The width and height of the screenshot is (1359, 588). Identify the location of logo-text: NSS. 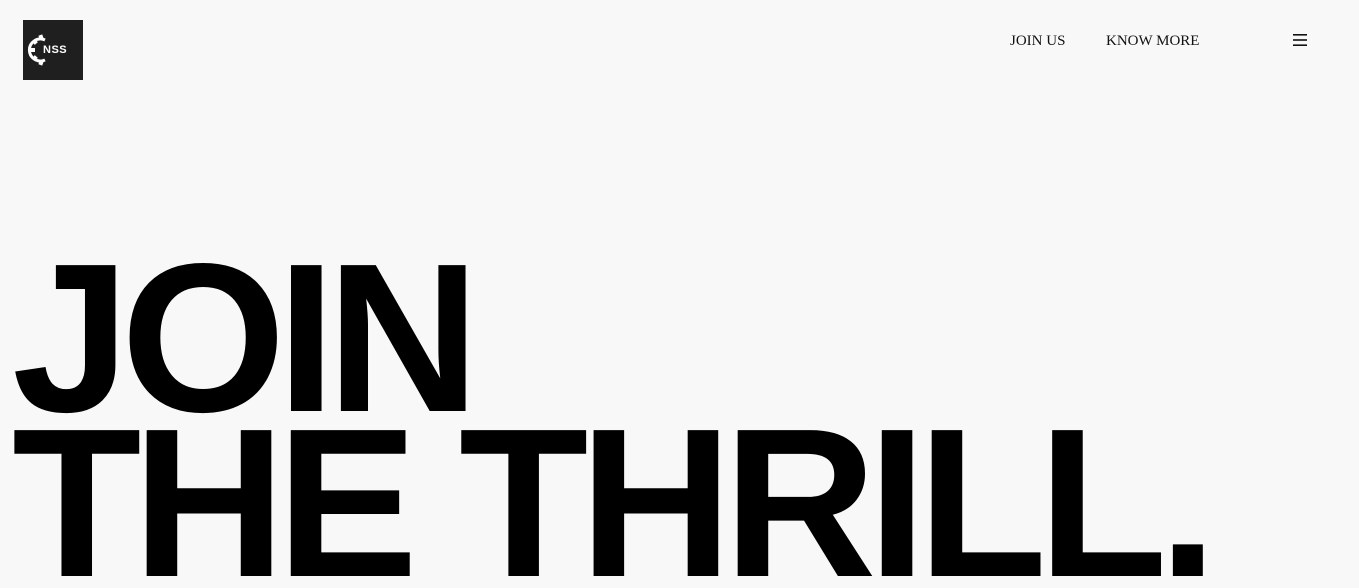
(55, 50).